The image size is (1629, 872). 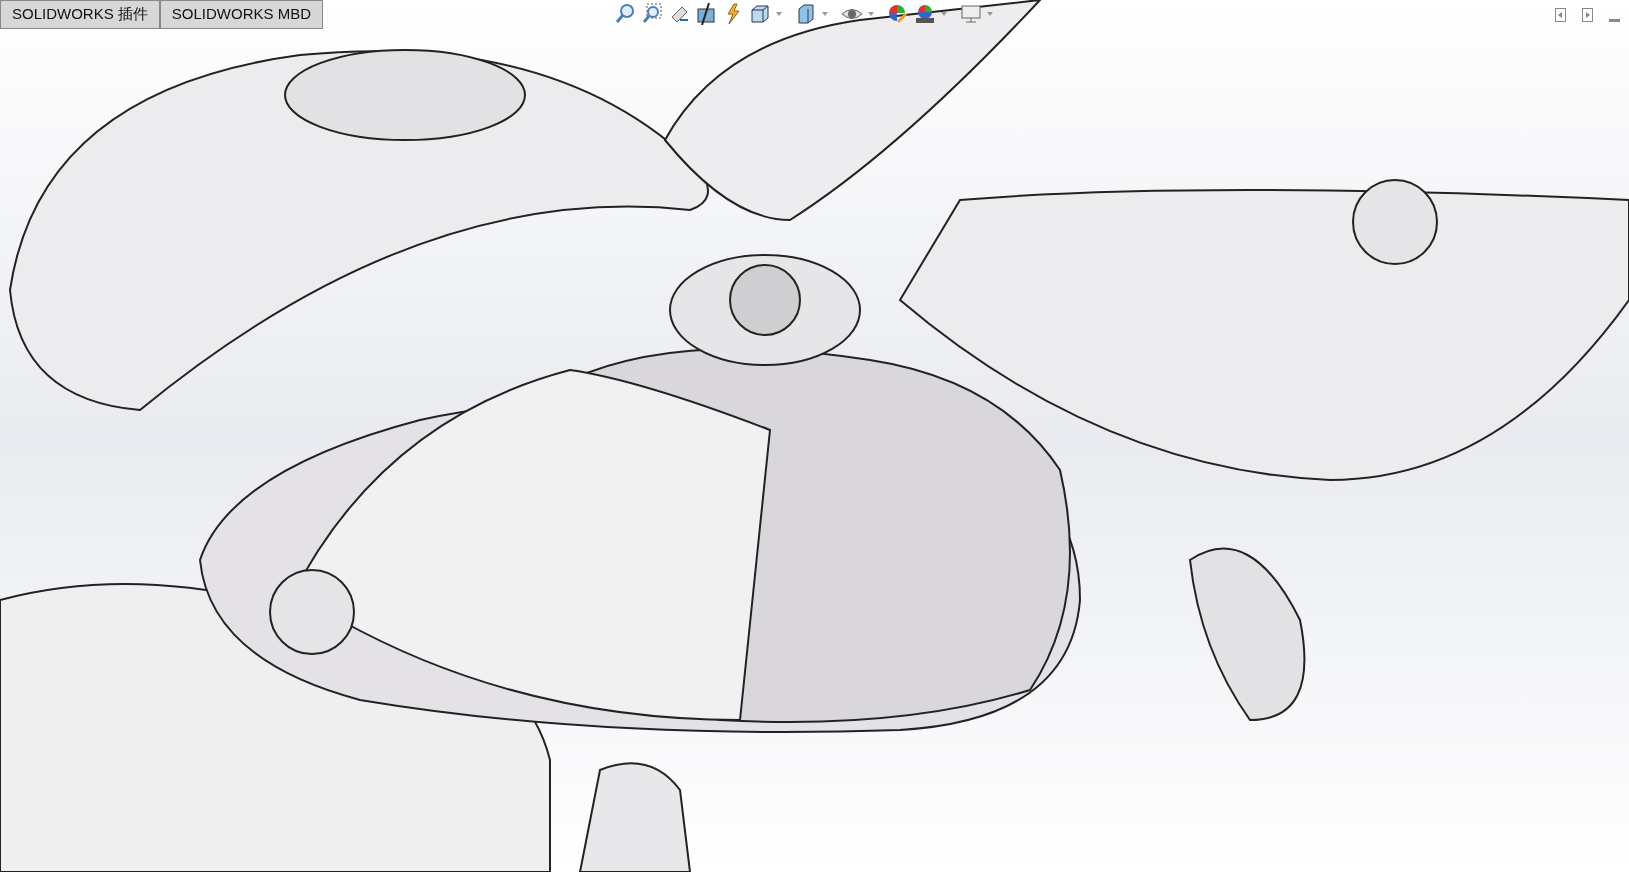 What do you see at coordinates (760, 14) in the screenshot?
I see `cube-icon` at bounding box center [760, 14].